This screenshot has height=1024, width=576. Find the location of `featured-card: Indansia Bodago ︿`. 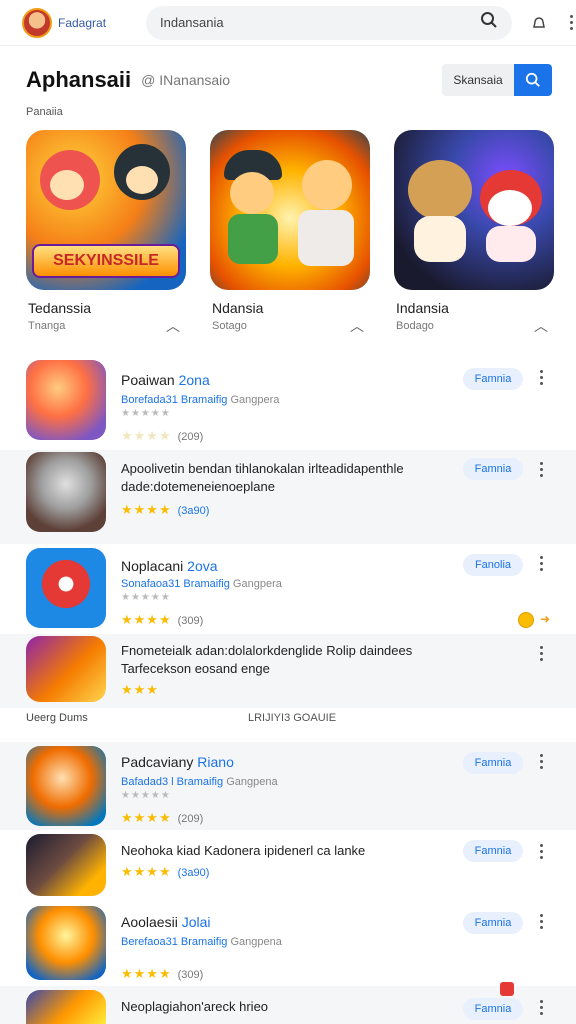

featured-card: Indansia Bodago ︿ is located at coordinates (474, 235).